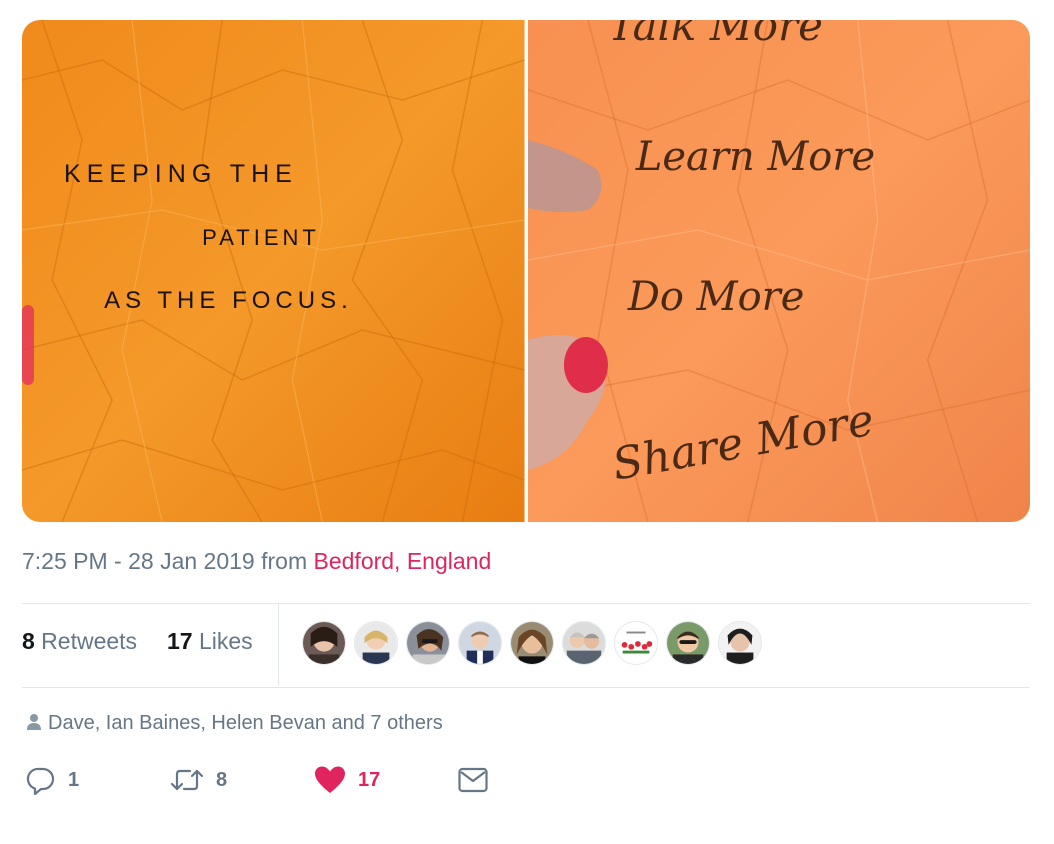  I want to click on reply-count: 1, so click(74, 779).